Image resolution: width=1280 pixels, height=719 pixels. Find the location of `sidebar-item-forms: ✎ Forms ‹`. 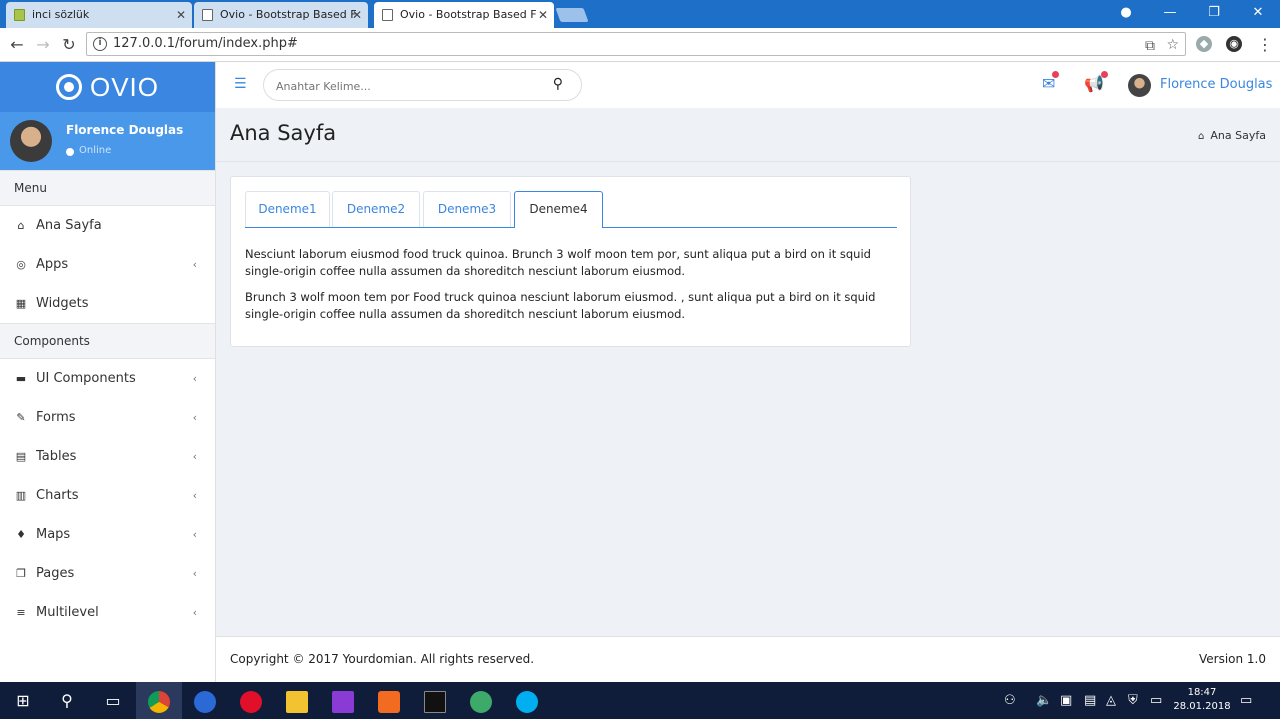

sidebar-item-forms: ✎ Forms ‹ is located at coordinates (107, 417).